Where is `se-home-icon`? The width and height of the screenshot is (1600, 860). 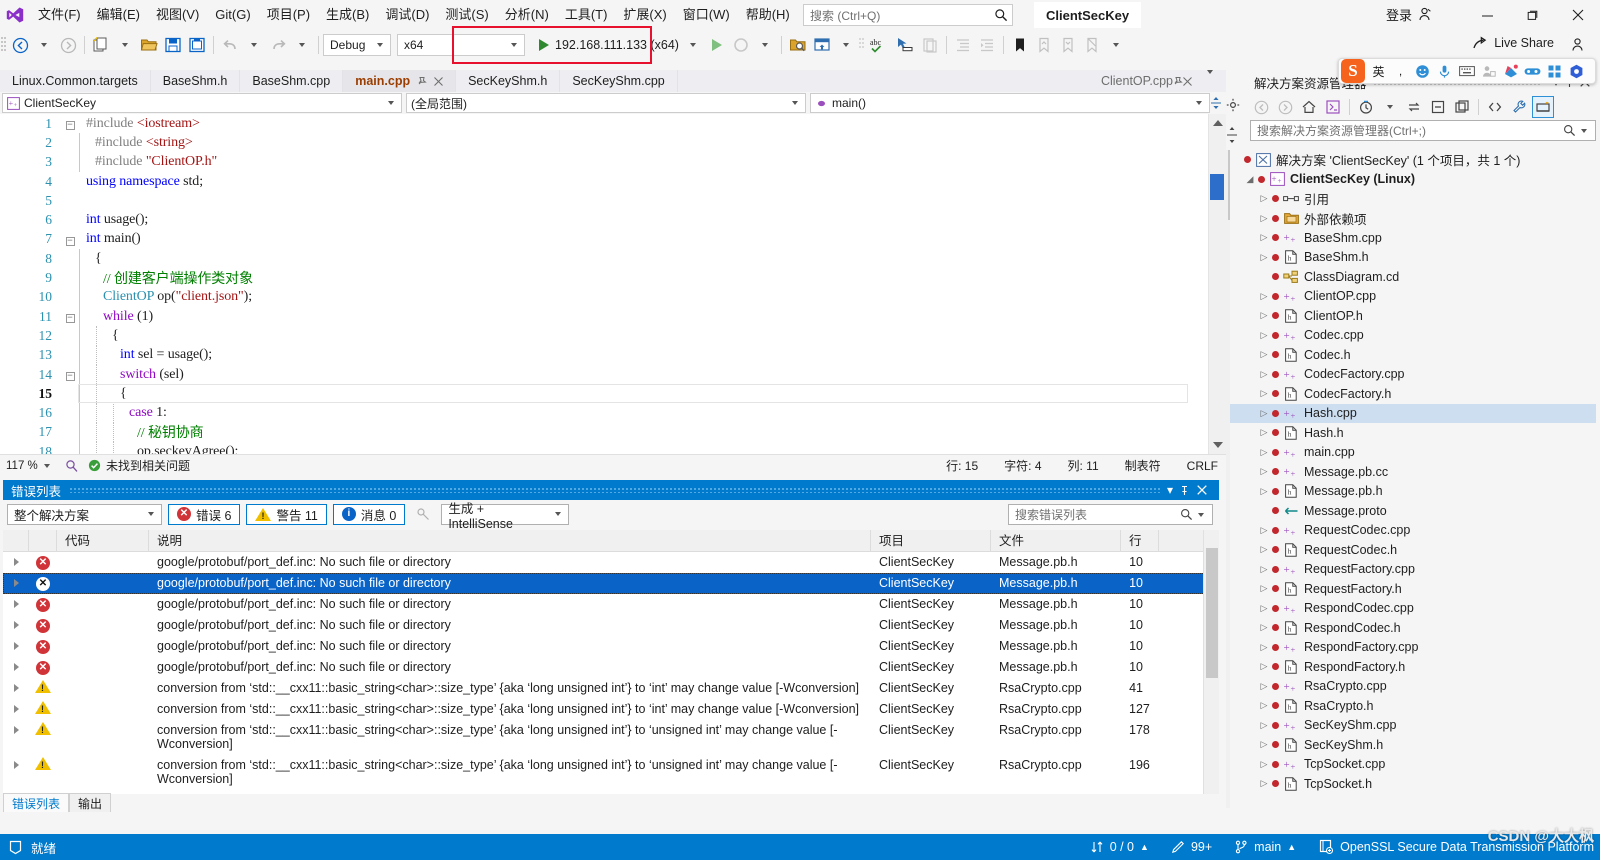
se-home-icon is located at coordinates (1309, 107).